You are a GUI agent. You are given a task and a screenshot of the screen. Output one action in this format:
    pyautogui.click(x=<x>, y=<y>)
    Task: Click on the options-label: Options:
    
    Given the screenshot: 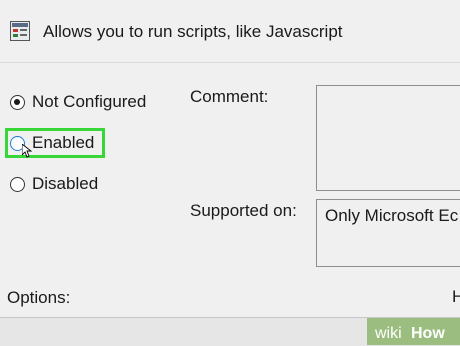 What is the action you would take?
    pyautogui.click(x=39, y=297)
    